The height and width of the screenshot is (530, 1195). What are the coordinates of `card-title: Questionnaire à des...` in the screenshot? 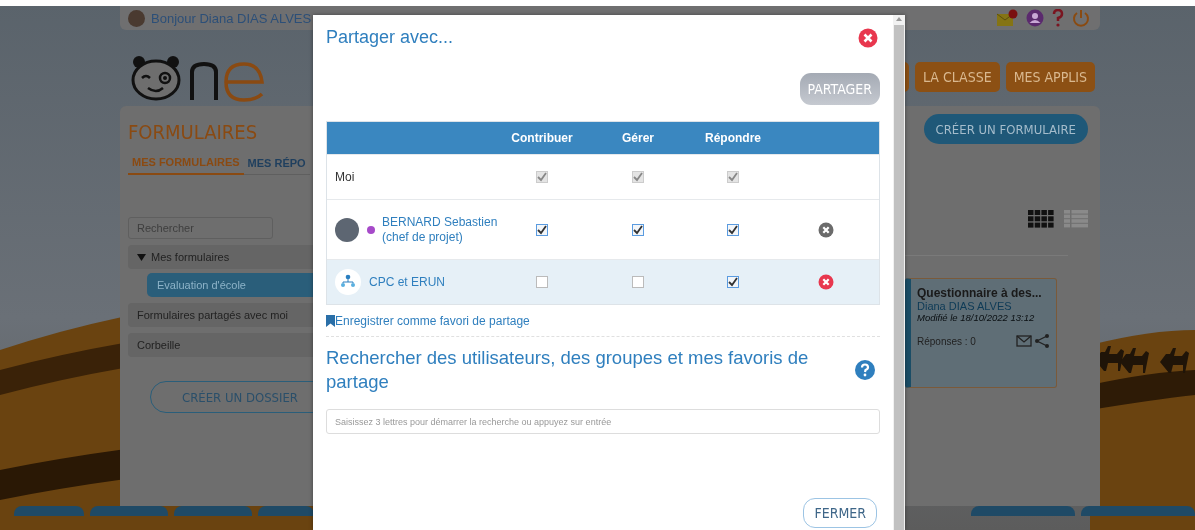 It's located at (980, 293).